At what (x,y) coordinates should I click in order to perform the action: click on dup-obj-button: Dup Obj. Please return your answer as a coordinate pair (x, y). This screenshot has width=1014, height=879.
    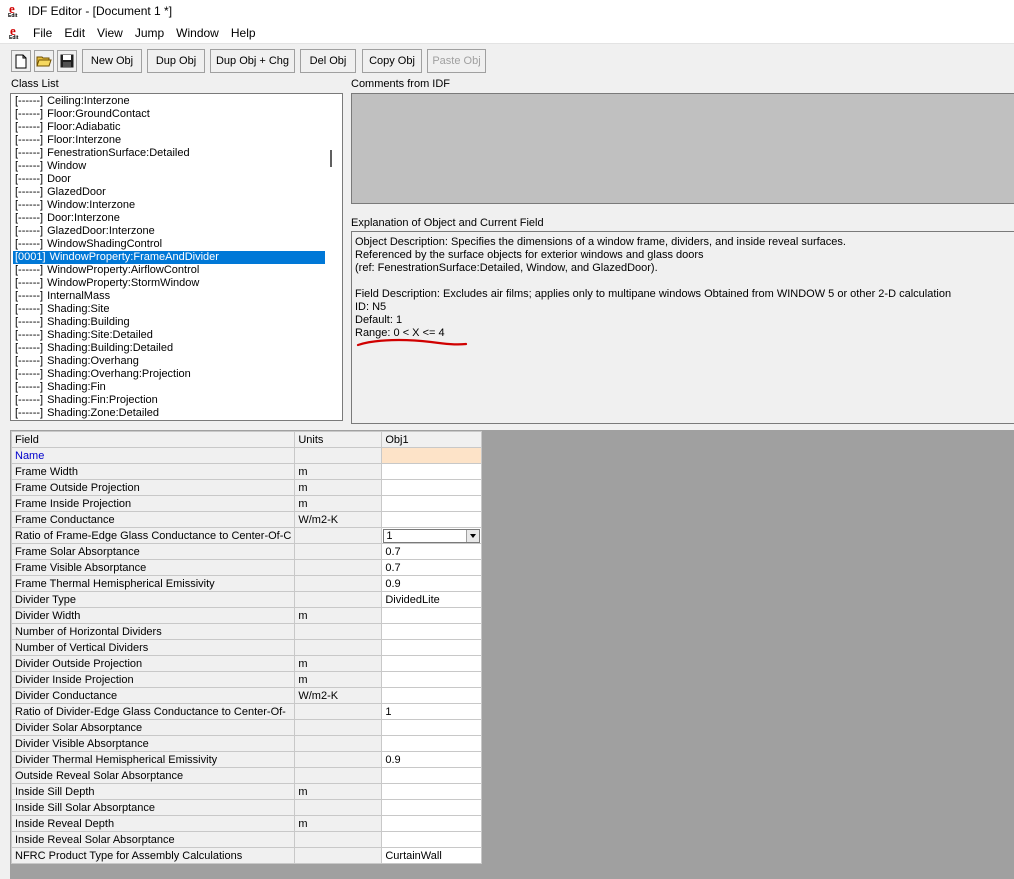
    Looking at the image, I should click on (176, 61).